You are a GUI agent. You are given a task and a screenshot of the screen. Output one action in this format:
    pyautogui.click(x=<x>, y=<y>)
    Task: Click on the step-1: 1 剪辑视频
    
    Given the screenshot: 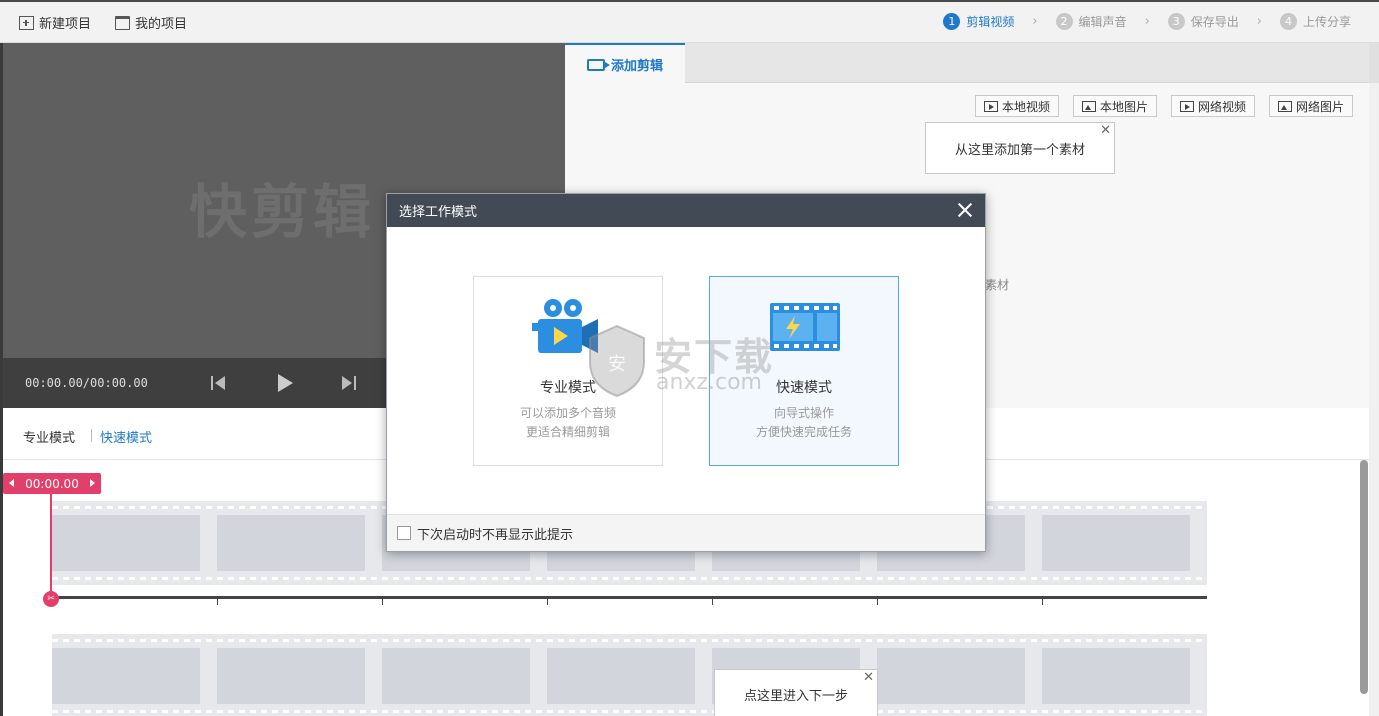 What is the action you would take?
    pyautogui.click(x=978, y=21)
    